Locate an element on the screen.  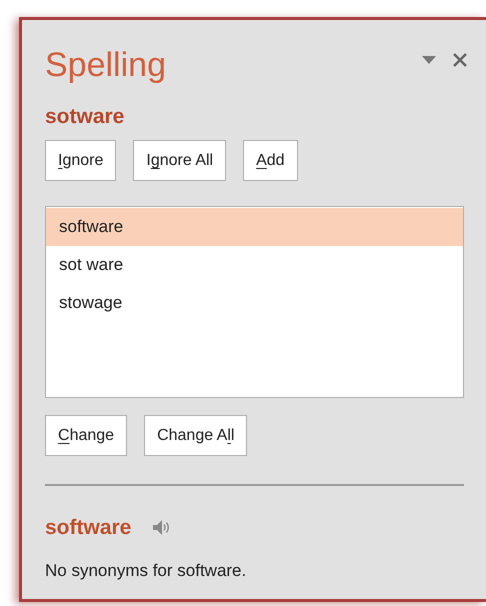
close-icon is located at coordinates (460, 60).